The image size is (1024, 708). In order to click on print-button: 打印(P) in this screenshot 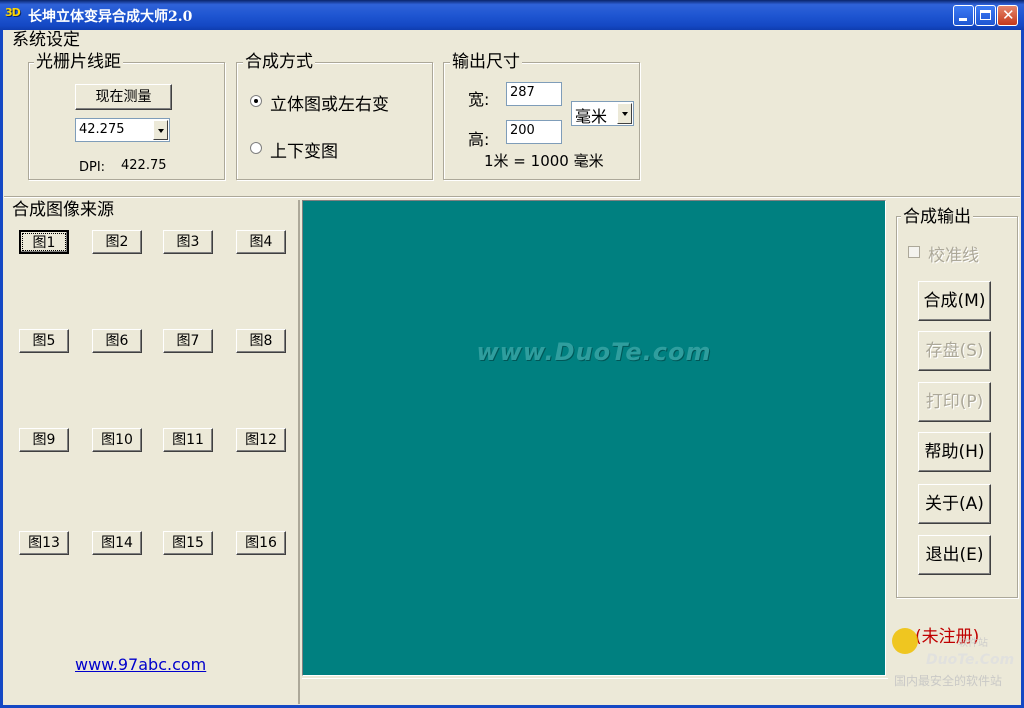, I will do `click(954, 402)`.